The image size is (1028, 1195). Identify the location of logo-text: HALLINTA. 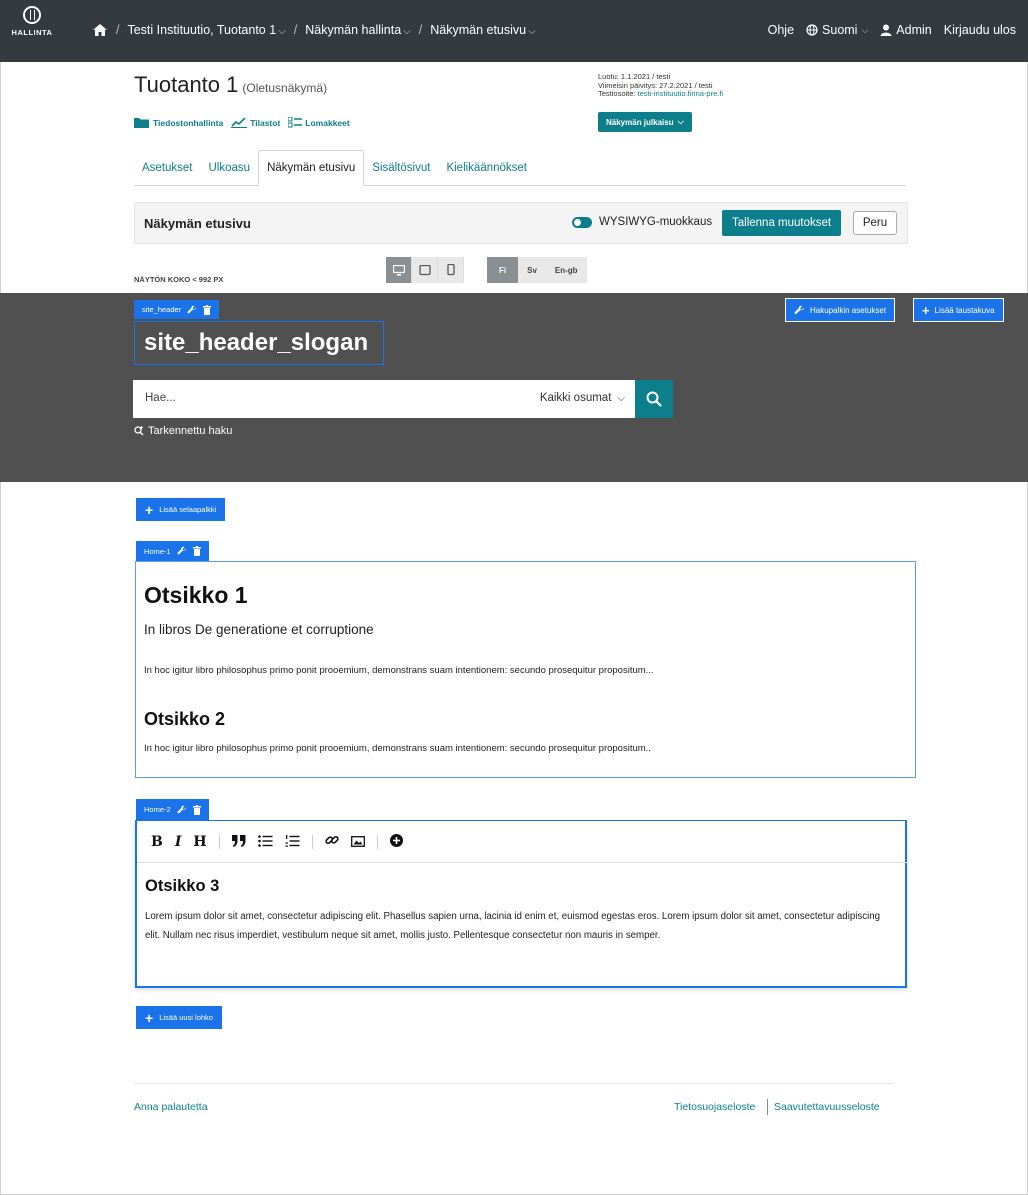
(32, 32).